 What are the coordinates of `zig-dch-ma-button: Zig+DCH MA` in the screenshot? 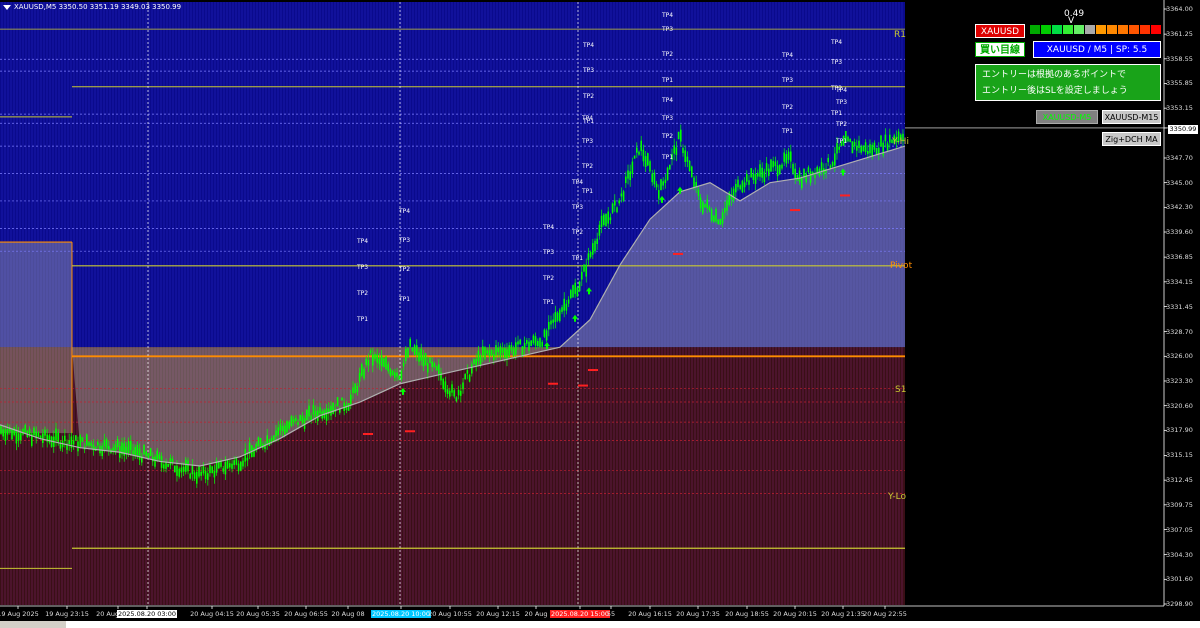 It's located at (1131, 139).